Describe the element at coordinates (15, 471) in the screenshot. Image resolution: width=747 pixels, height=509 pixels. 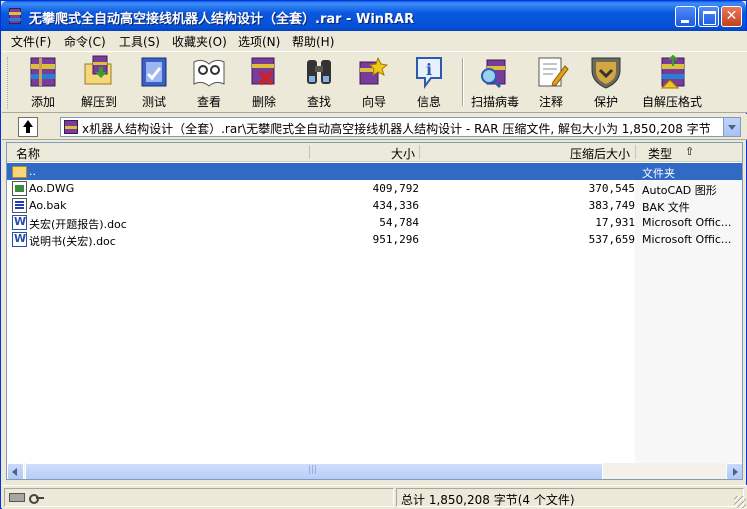
I see `scroll-left-button` at that location.